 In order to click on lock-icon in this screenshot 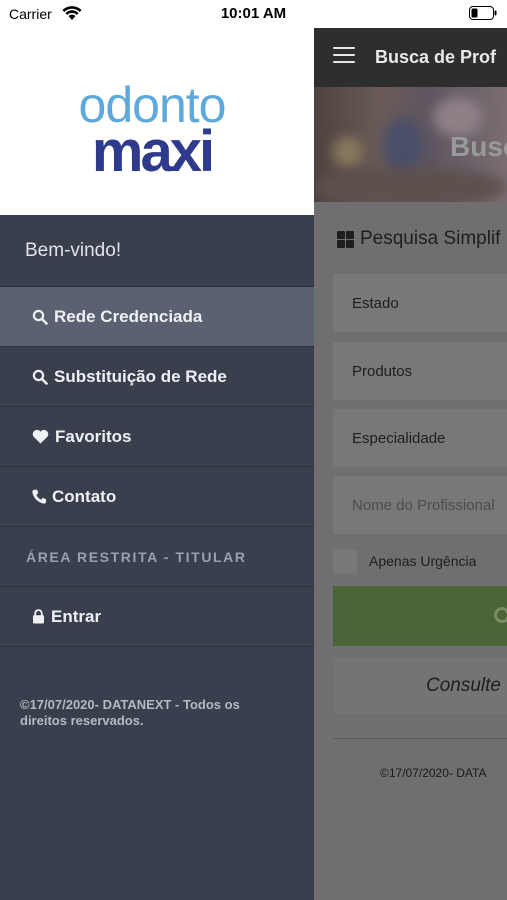, I will do `click(38, 616)`.